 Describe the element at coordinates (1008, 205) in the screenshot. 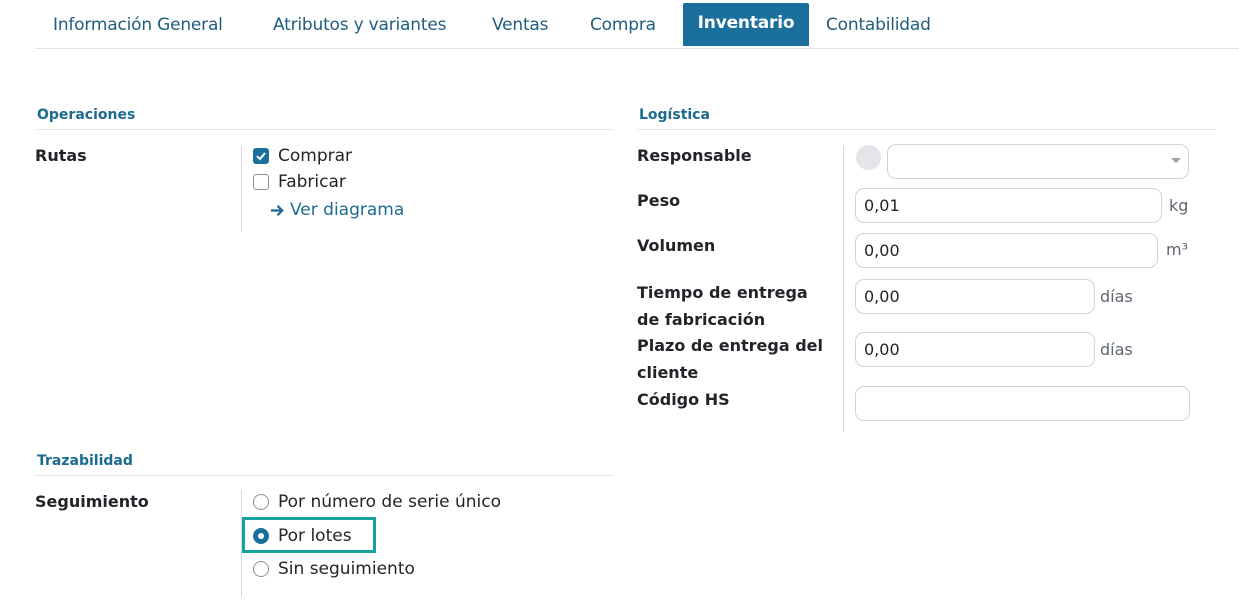

I see `peso-input: 0,01` at that location.